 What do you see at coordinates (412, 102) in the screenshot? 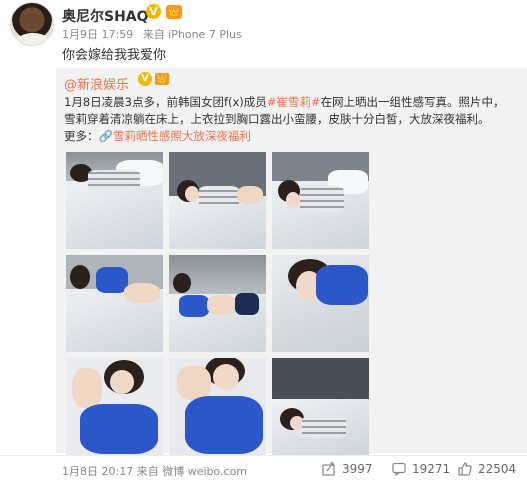
I see `repost-text-part: 在网上晒出一组性感写真。照片中，` at bounding box center [412, 102].